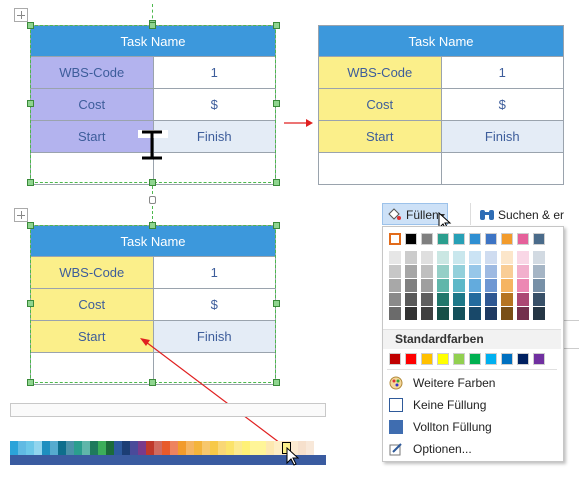  I want to click on more-colors-item: Weitere Farben, so click(472, 383).